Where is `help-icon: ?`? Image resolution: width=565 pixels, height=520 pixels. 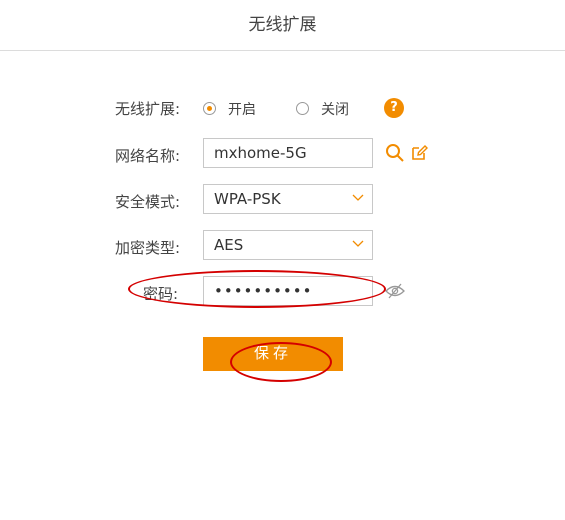 help-icon: ? is located at coordinates (394, 108).